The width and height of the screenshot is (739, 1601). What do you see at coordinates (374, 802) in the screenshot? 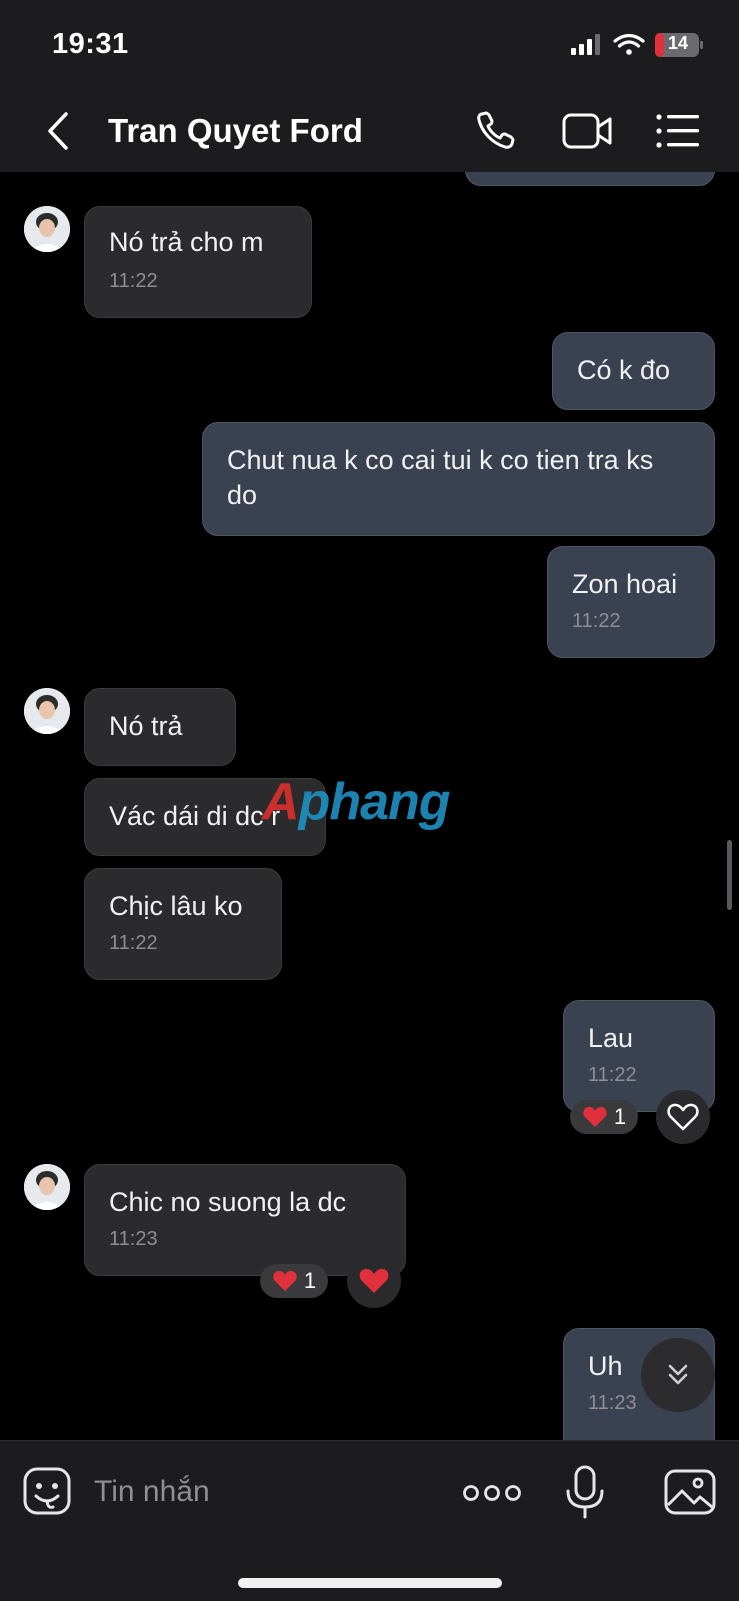
I see `watermark-part2: phang` at bounding box center [374, 802].